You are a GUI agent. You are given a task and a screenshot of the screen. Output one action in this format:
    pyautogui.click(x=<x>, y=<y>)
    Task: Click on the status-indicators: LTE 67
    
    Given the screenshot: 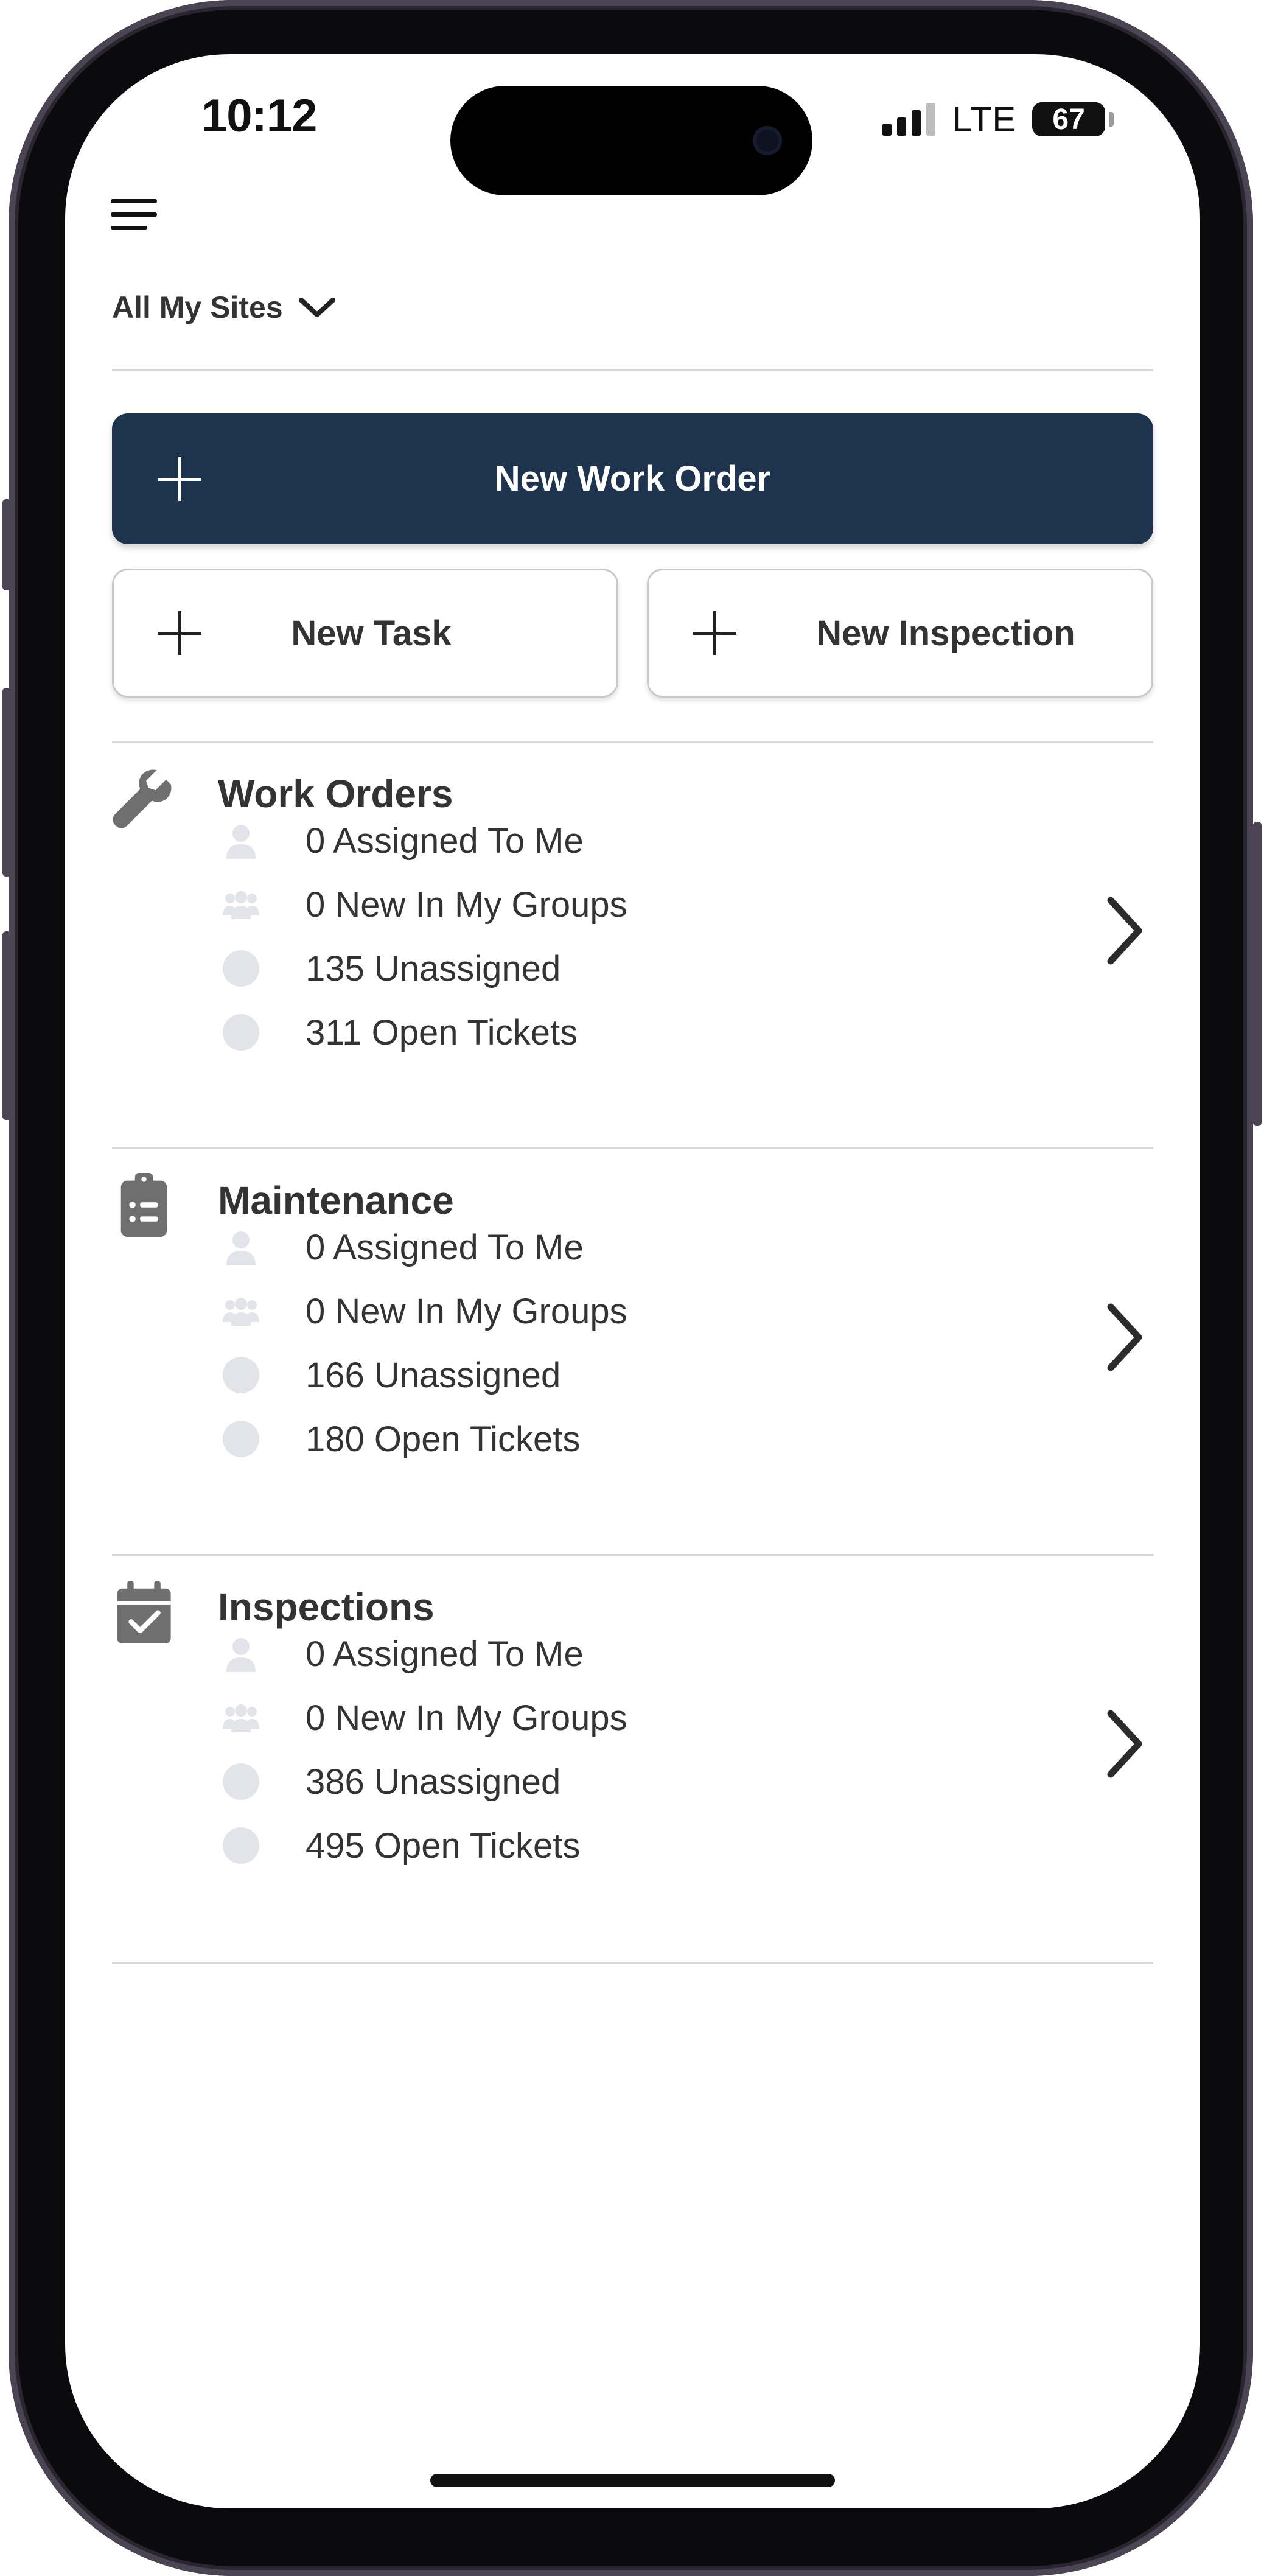 What is the action you would take?
    pyautogui.click(x=998, y=119)
    